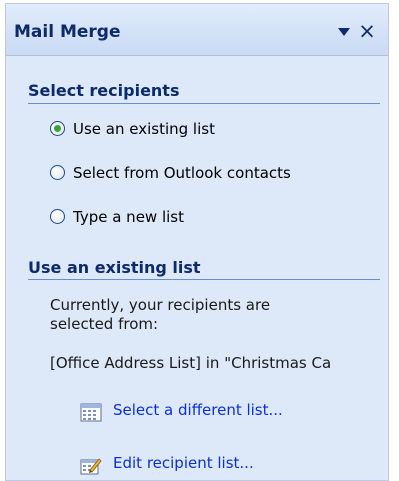 The height and width of the screenshot is (481, 399). What do you see at coordinates (191, 363) in the screenshot?
I see `recipient-source-text: [Office Address List] in "Christmas Ca` at bounding box center [191, 363].